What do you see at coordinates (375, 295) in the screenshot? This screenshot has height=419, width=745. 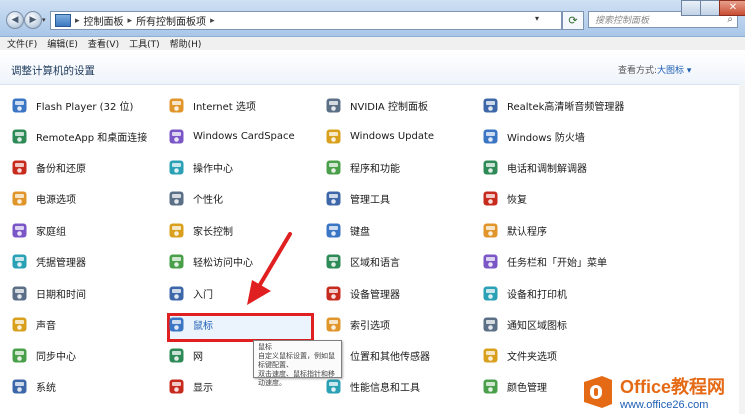 I see `control-panel-item-label: 设备管理器` at bounding box center [375, 295].